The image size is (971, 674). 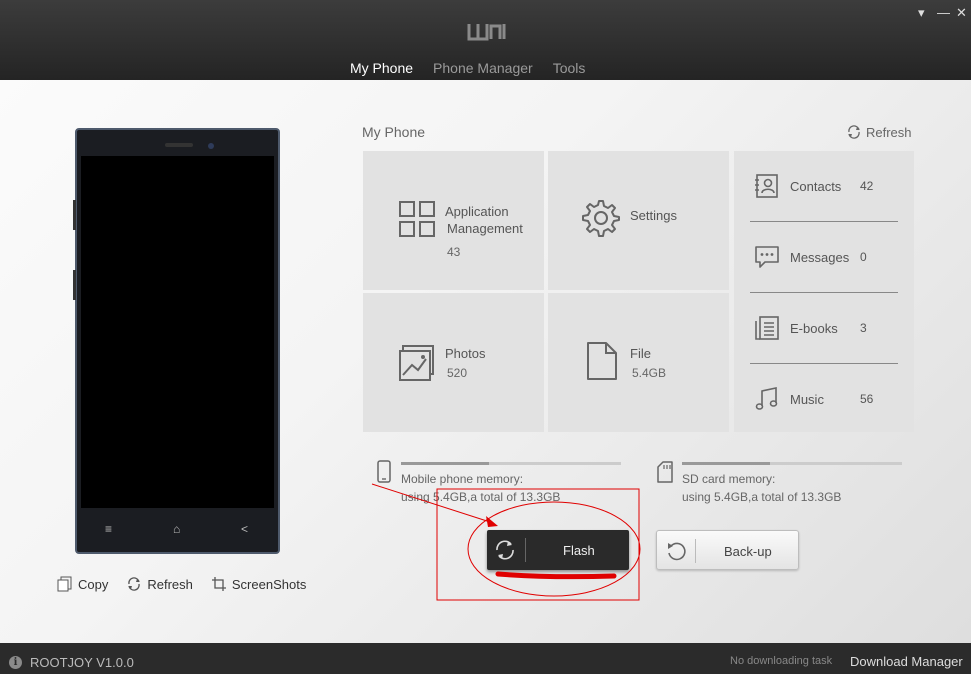 I want to click on backup-button: Back-up, so click(x=727, y=550).